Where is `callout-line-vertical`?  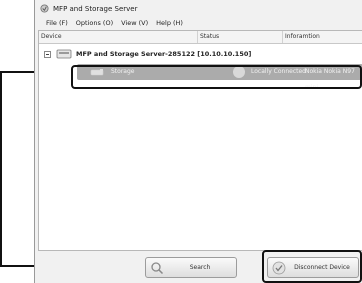
callout-line-vertical is located at coordinates (1, 169).